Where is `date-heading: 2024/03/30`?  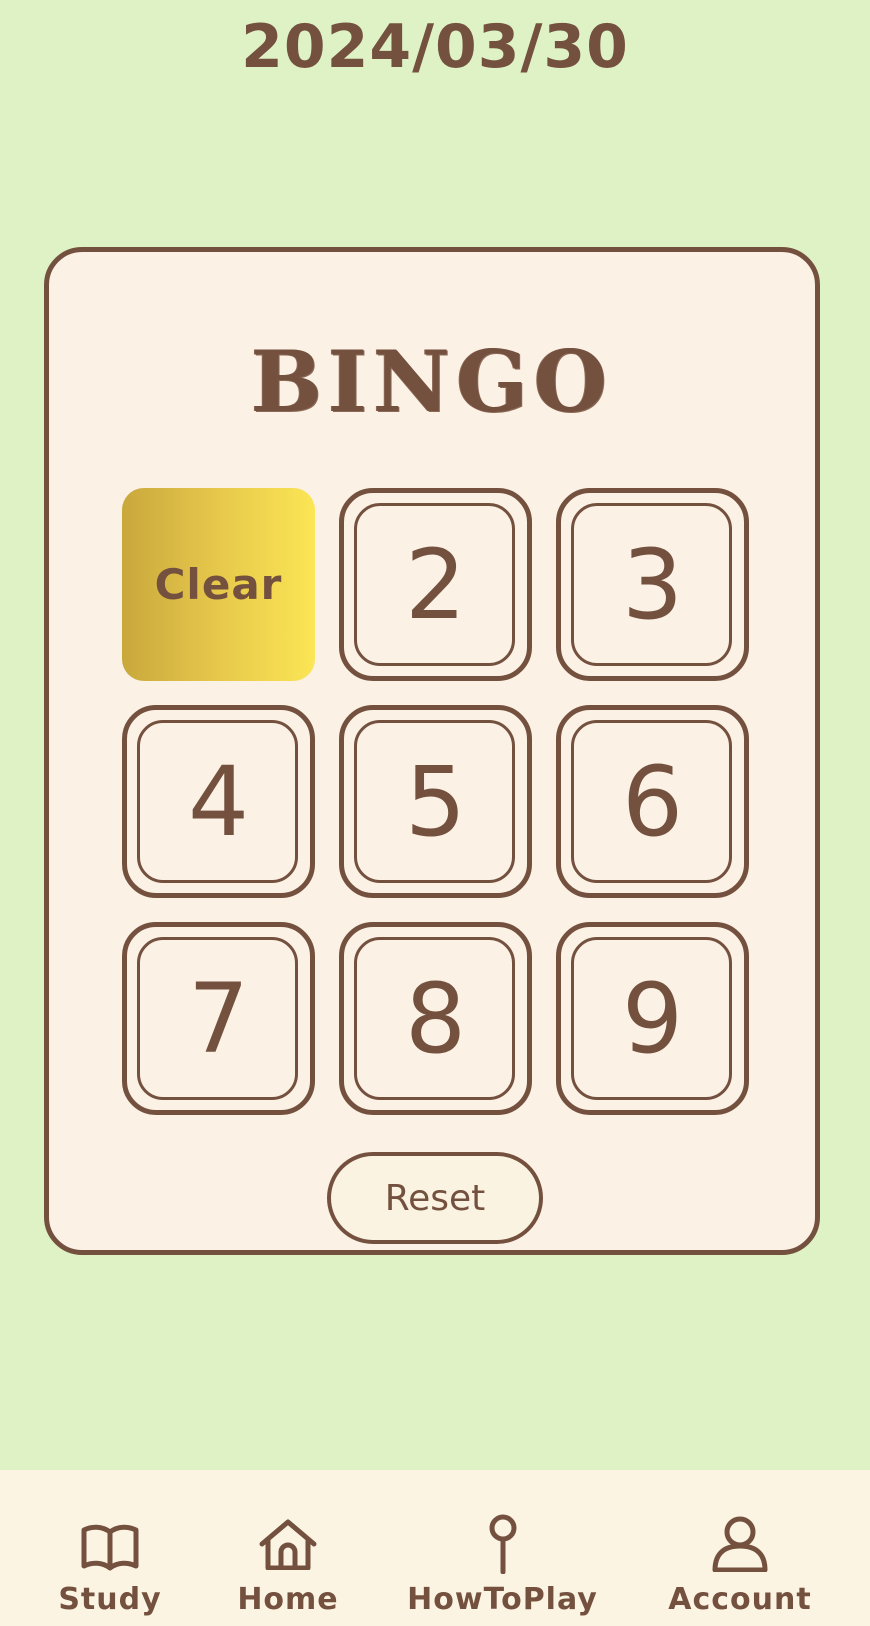 date-heading: 2024/03/30 is located at coordinates (435, 47).